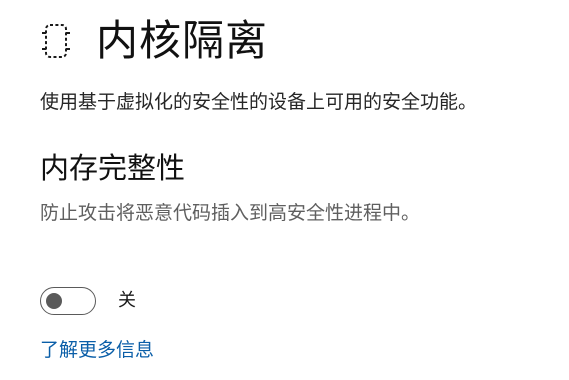  I want to click on page-header: 内核隔离, so click(154, 41).